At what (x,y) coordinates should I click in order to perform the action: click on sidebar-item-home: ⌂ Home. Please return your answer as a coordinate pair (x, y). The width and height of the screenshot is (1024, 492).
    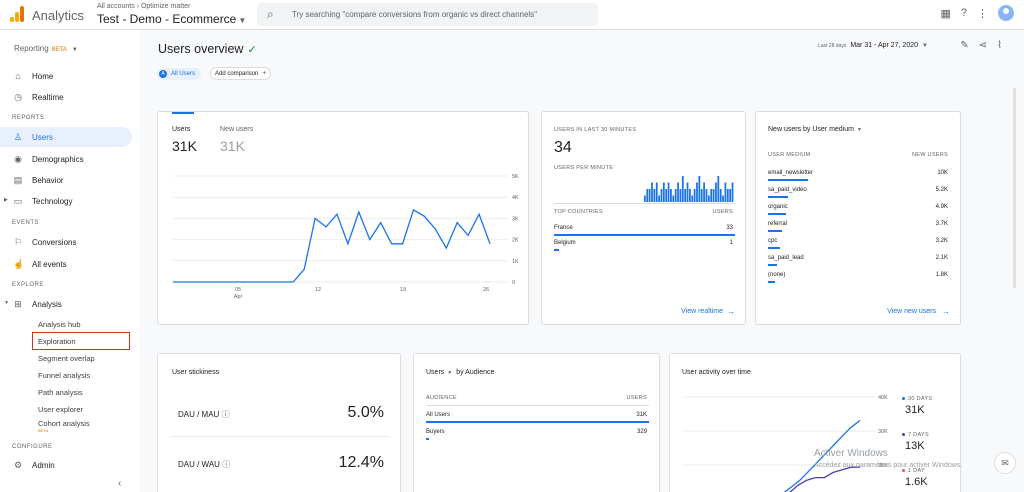
    Looking at the image, I should click on (66, 76).